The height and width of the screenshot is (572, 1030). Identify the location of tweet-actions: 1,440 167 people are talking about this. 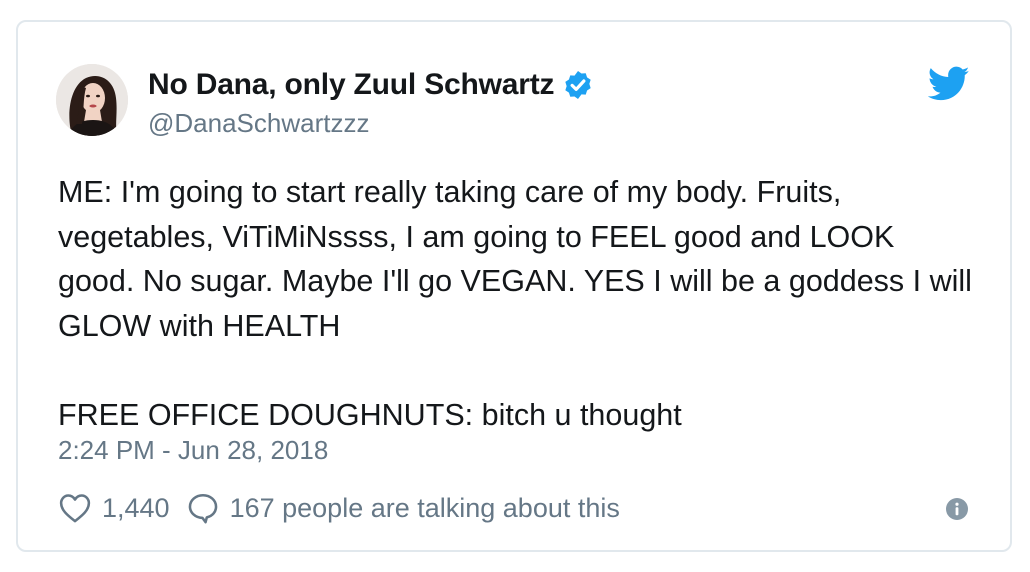
(339, 508).